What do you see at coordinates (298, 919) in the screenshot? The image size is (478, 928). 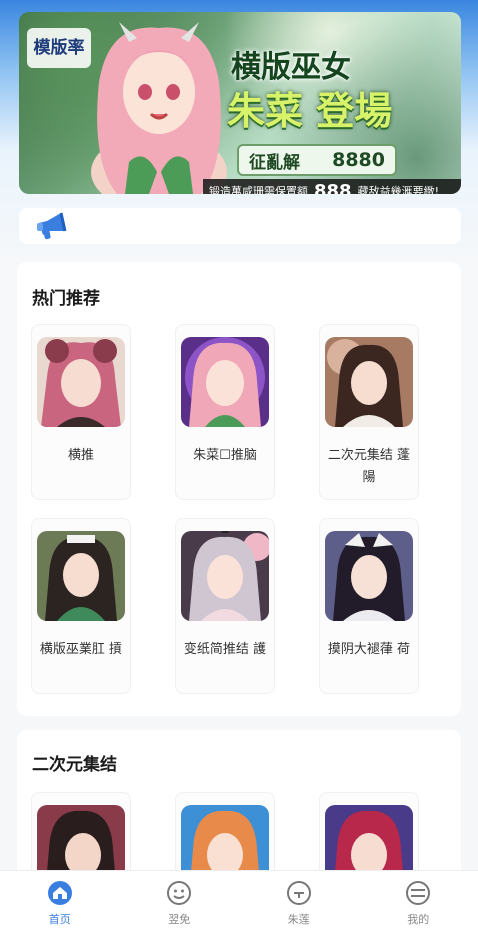 I see `tab-label: 朱莲` at bounding box center [298, 919].